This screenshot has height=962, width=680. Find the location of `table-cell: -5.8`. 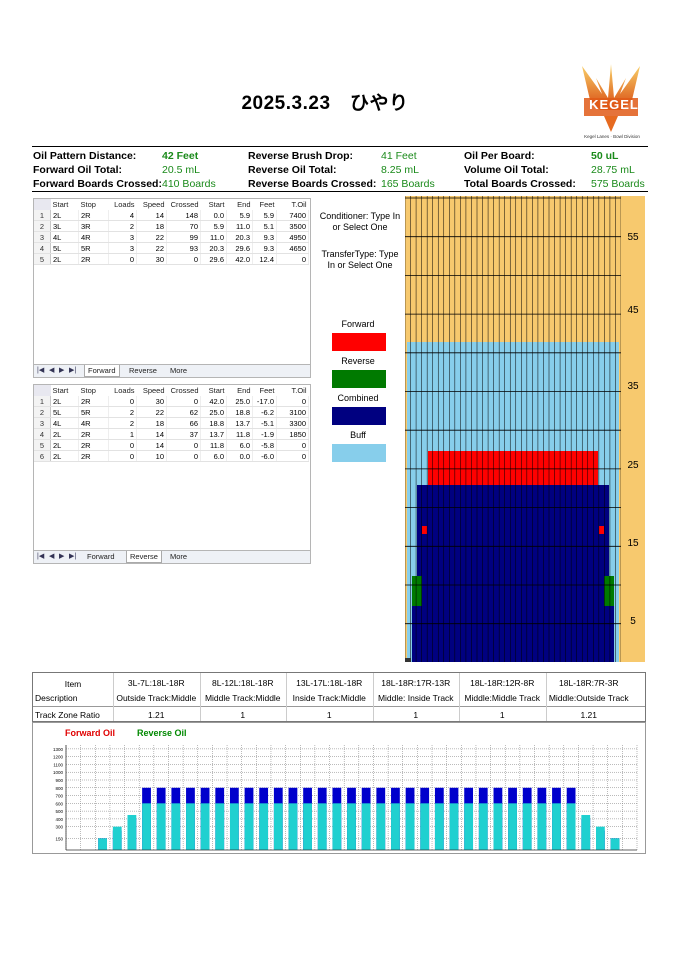

table-cell: -5.8 is located at coordinates (264, 445).